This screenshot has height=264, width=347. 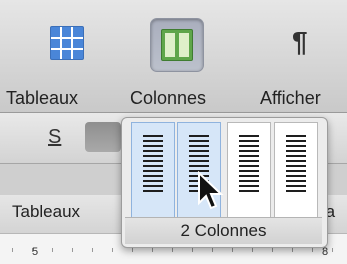 What do you see at coordinates (42, 98) in the screenshot?
I see `tableaux-label: Tableaux` at bounding box center [42, 98].